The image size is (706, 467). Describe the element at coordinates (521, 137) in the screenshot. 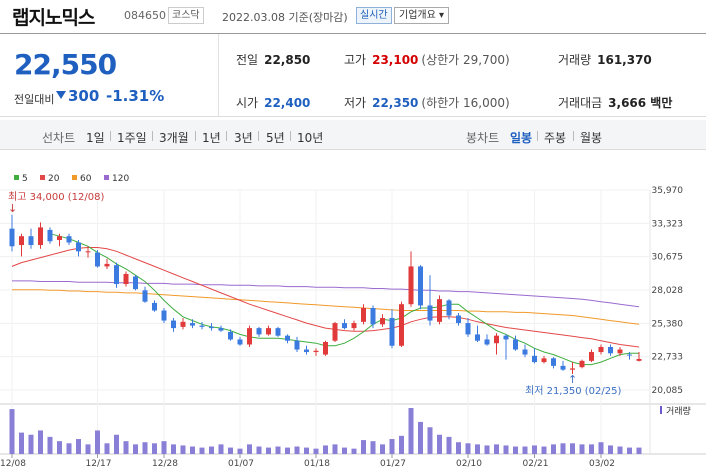

I see `period-daily: 일봉` at that location.